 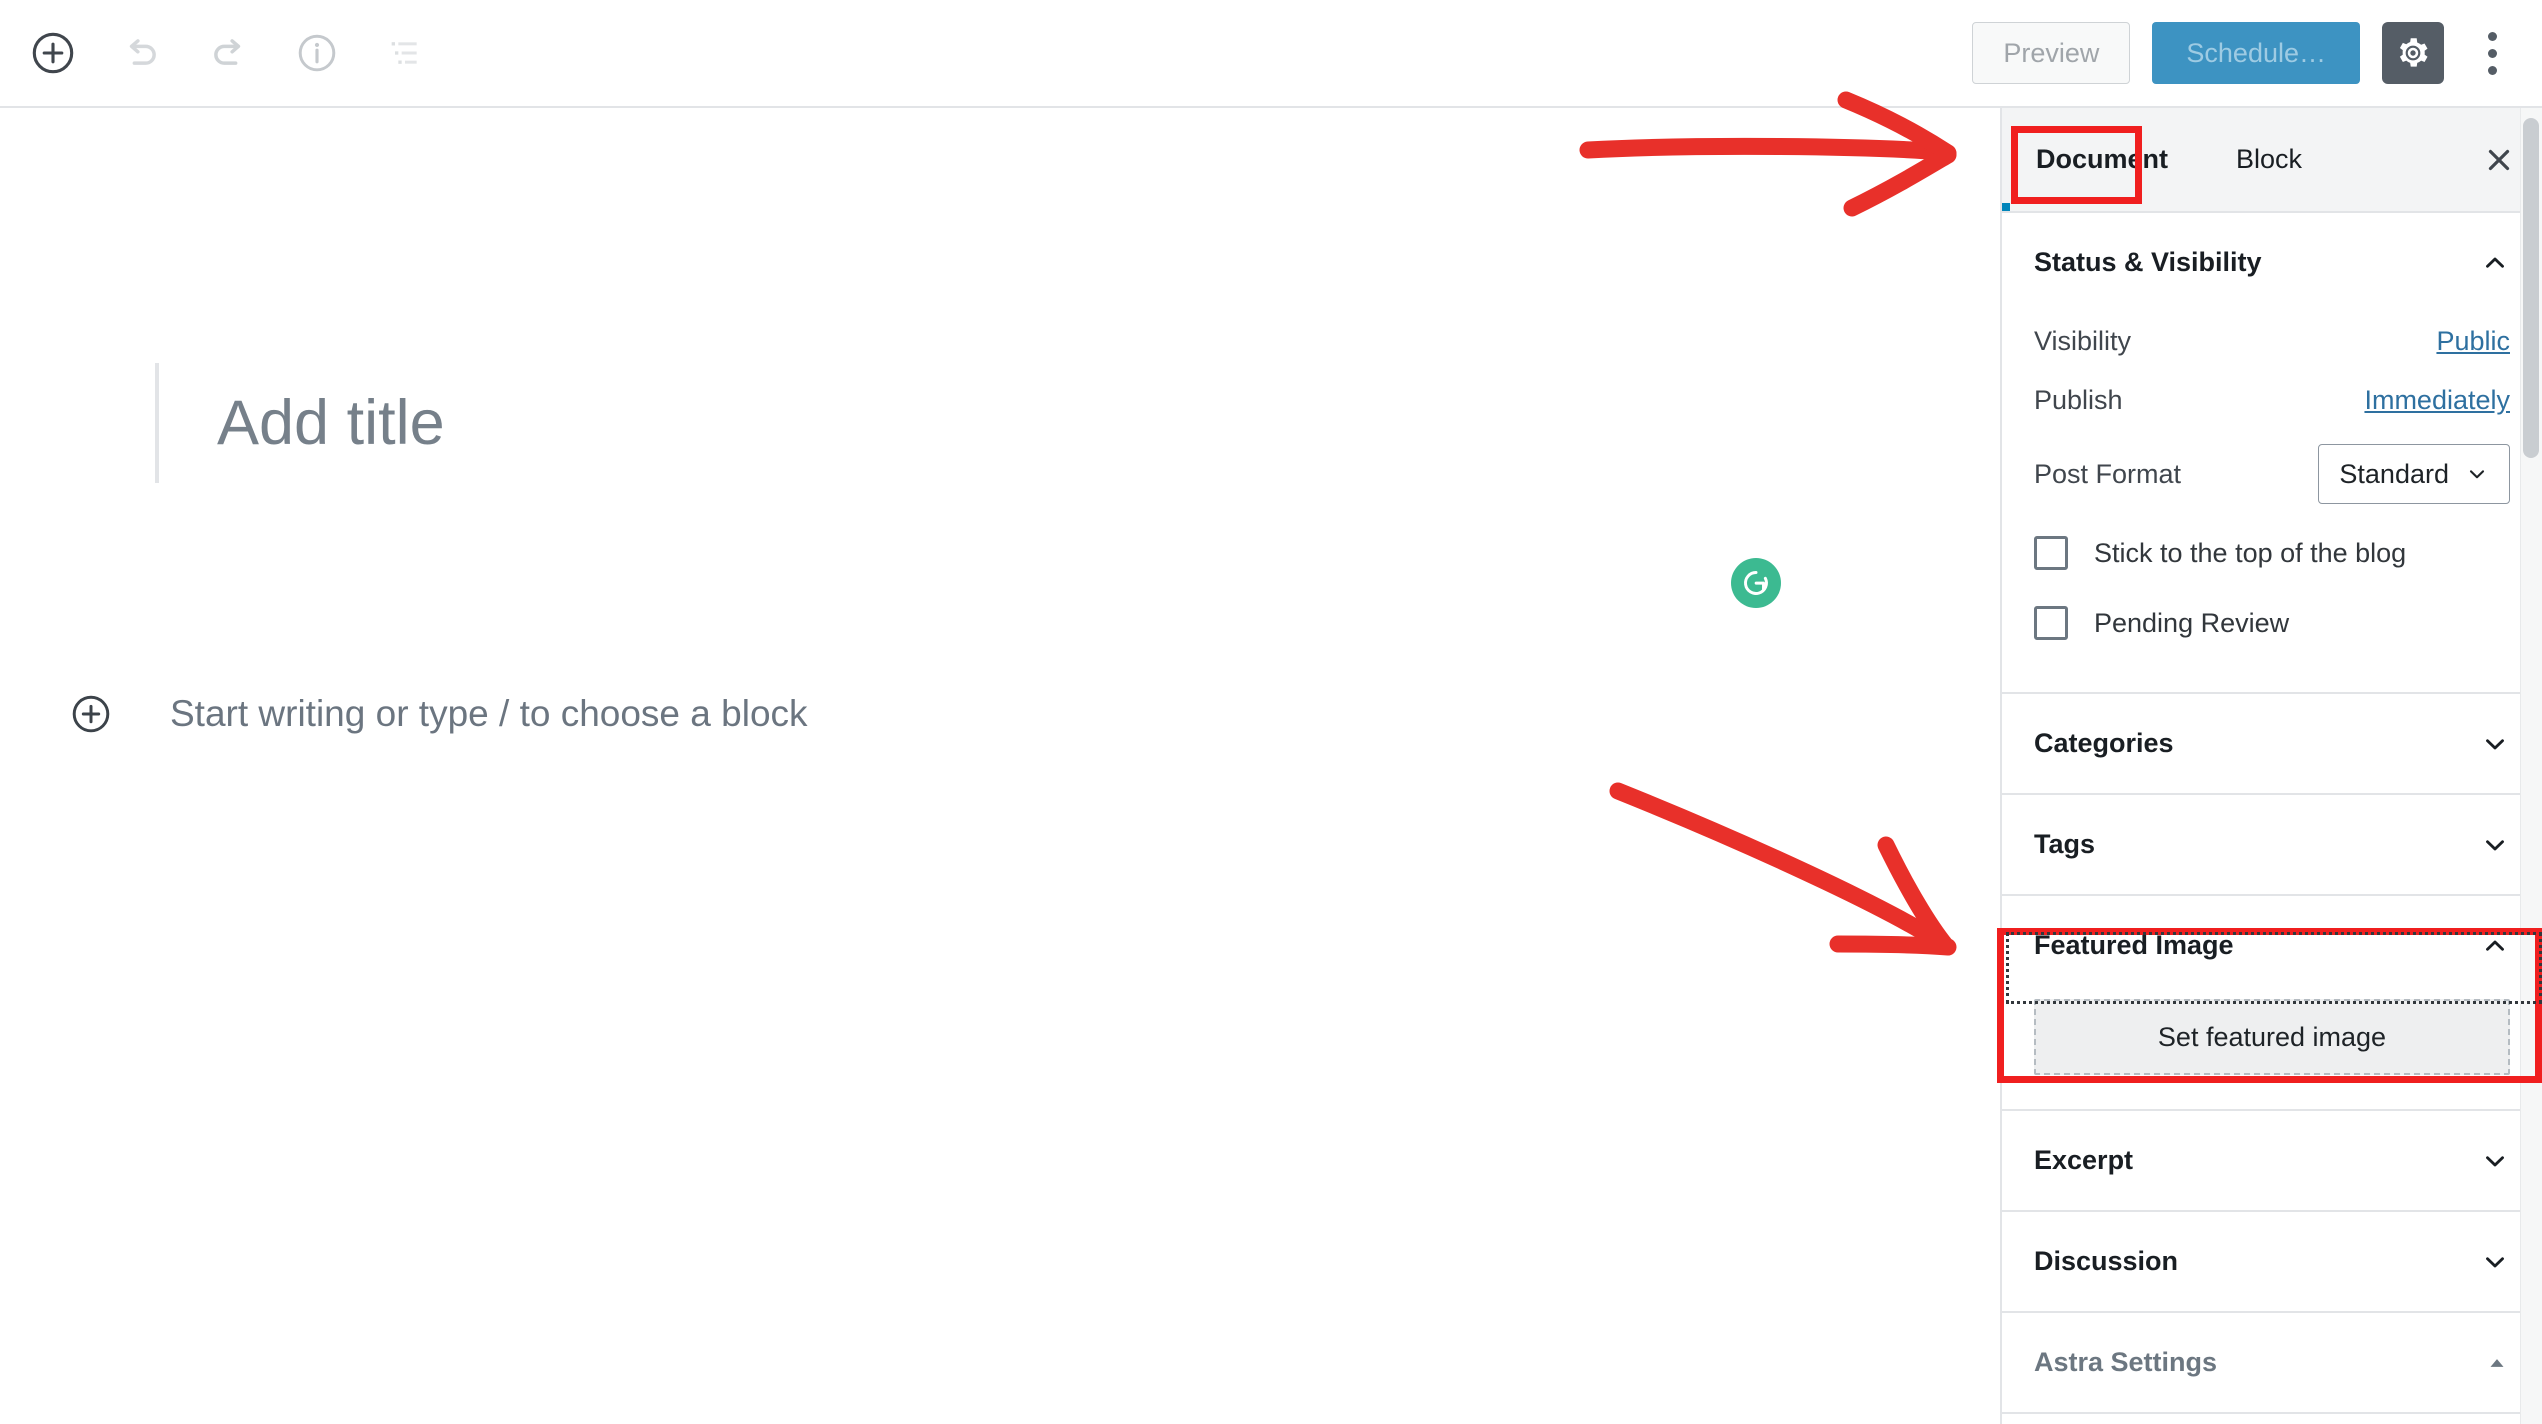 I want to click on redo-icon, so click(x=227, y=52).